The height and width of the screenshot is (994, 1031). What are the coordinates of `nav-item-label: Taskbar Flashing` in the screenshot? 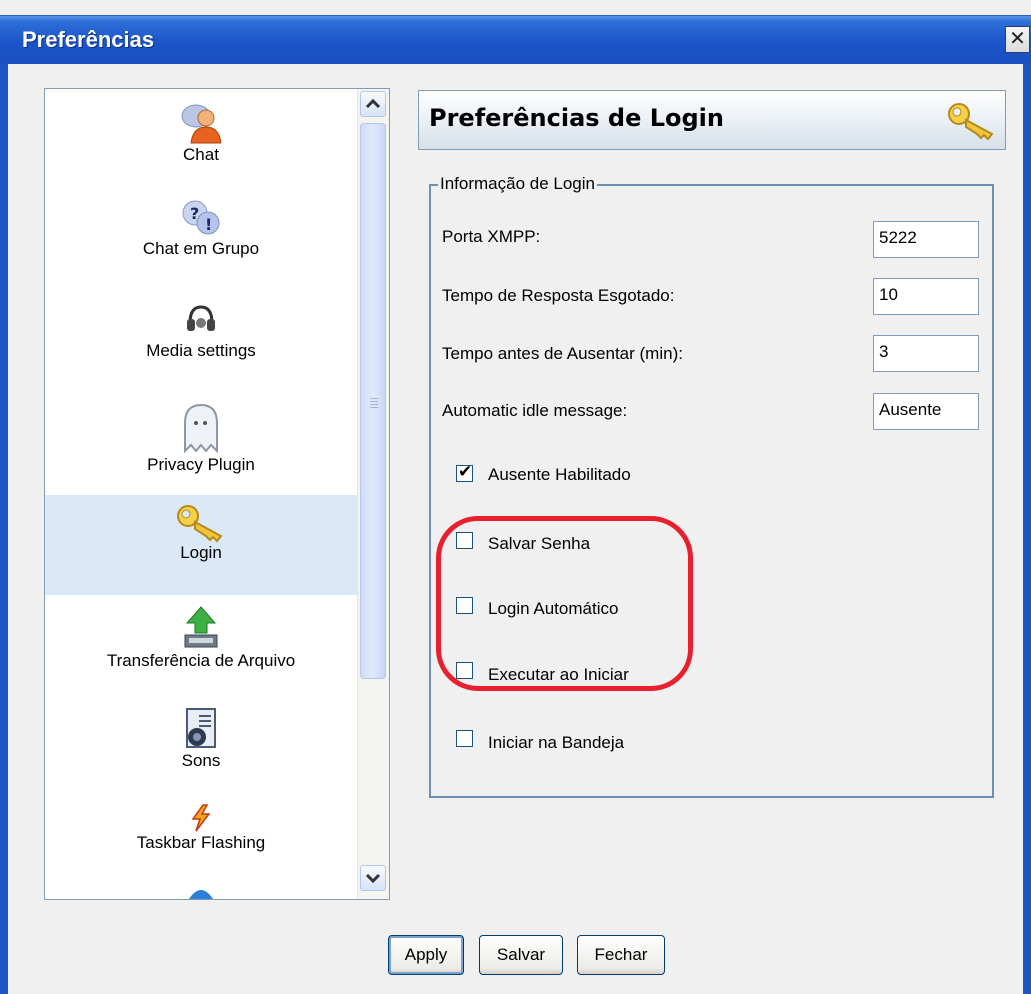 It's located at (201, 842).